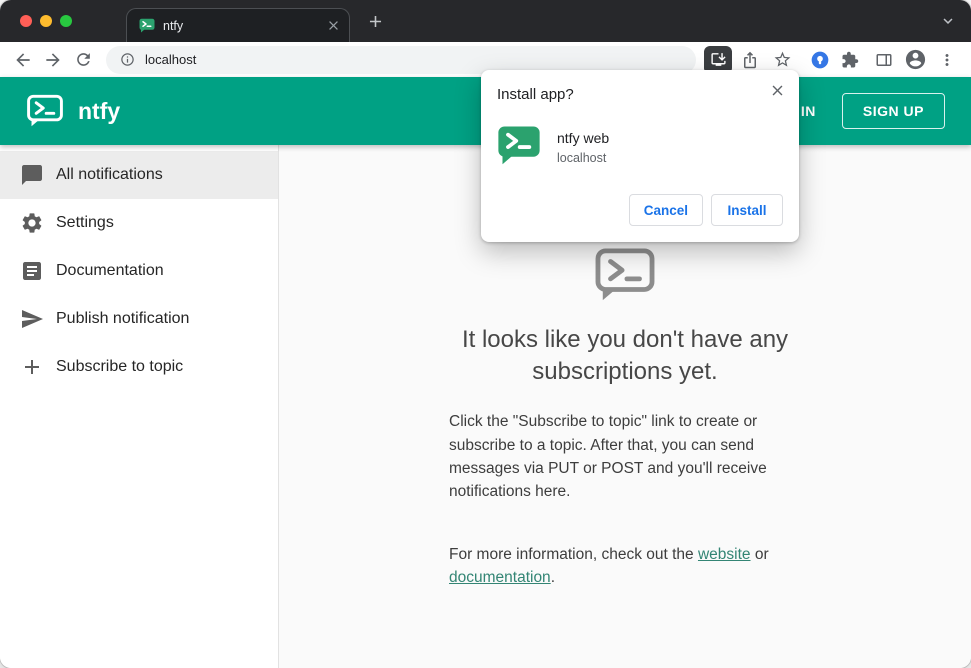 This screenshot has width=971, height=668. What do you see at coordinates (947, 60) in the screenshot?
I see `menu-dots-icon` at bounding box center [947, 60].